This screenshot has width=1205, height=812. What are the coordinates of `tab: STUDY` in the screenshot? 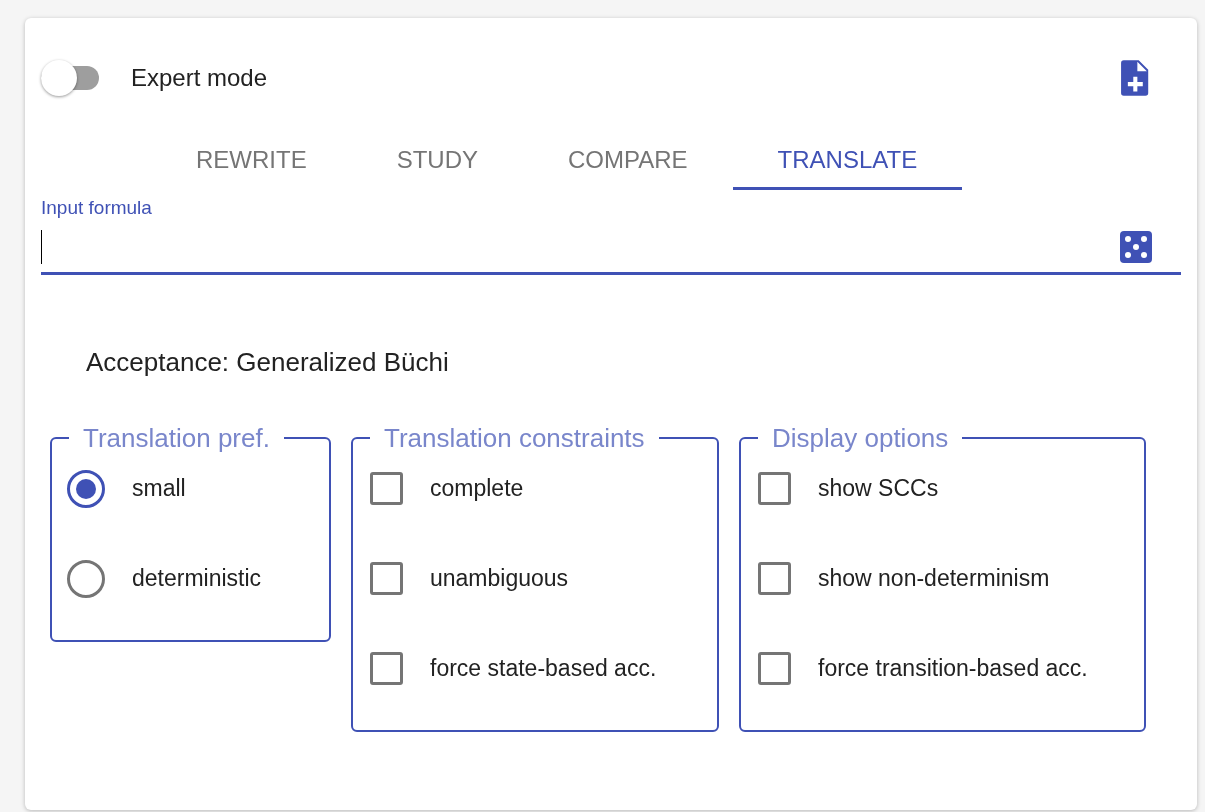 It's located at (437, 161).